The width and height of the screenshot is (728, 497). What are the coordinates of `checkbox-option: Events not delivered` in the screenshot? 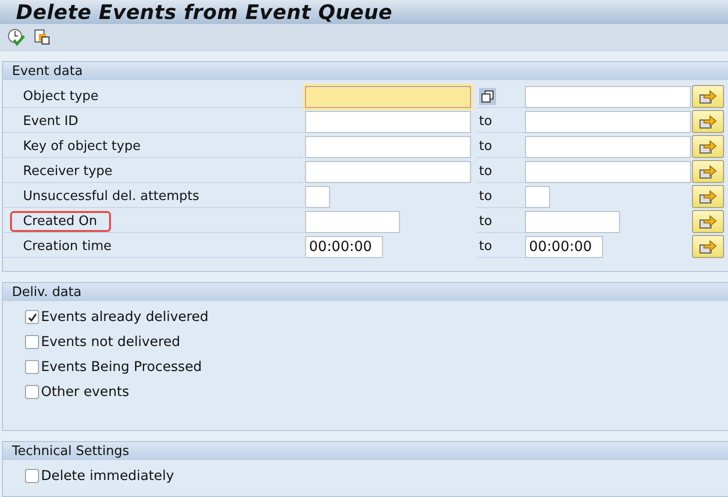 It's located at (376, 342).